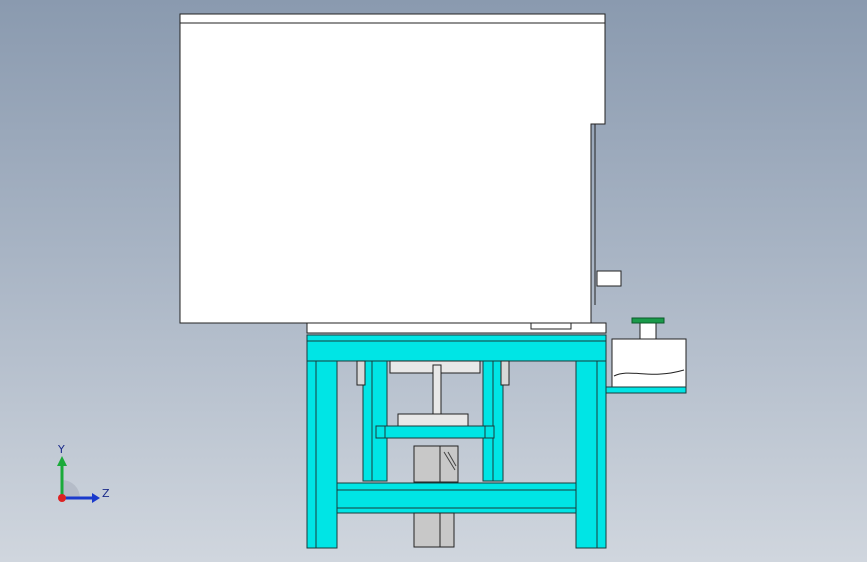  Describe the element at coordinates (609, 278) in the screenshot. I see `side-handle` at that location.